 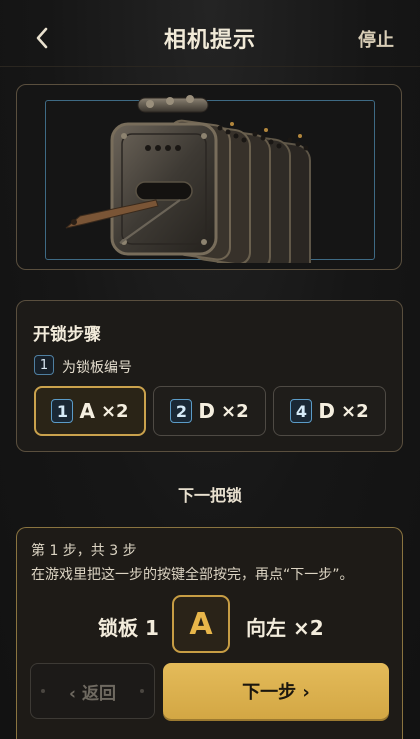 What do you see at coordinates (209, 40) in the screenshot?
I see `page-title: 相机提示` at bounding box center [209, 40].